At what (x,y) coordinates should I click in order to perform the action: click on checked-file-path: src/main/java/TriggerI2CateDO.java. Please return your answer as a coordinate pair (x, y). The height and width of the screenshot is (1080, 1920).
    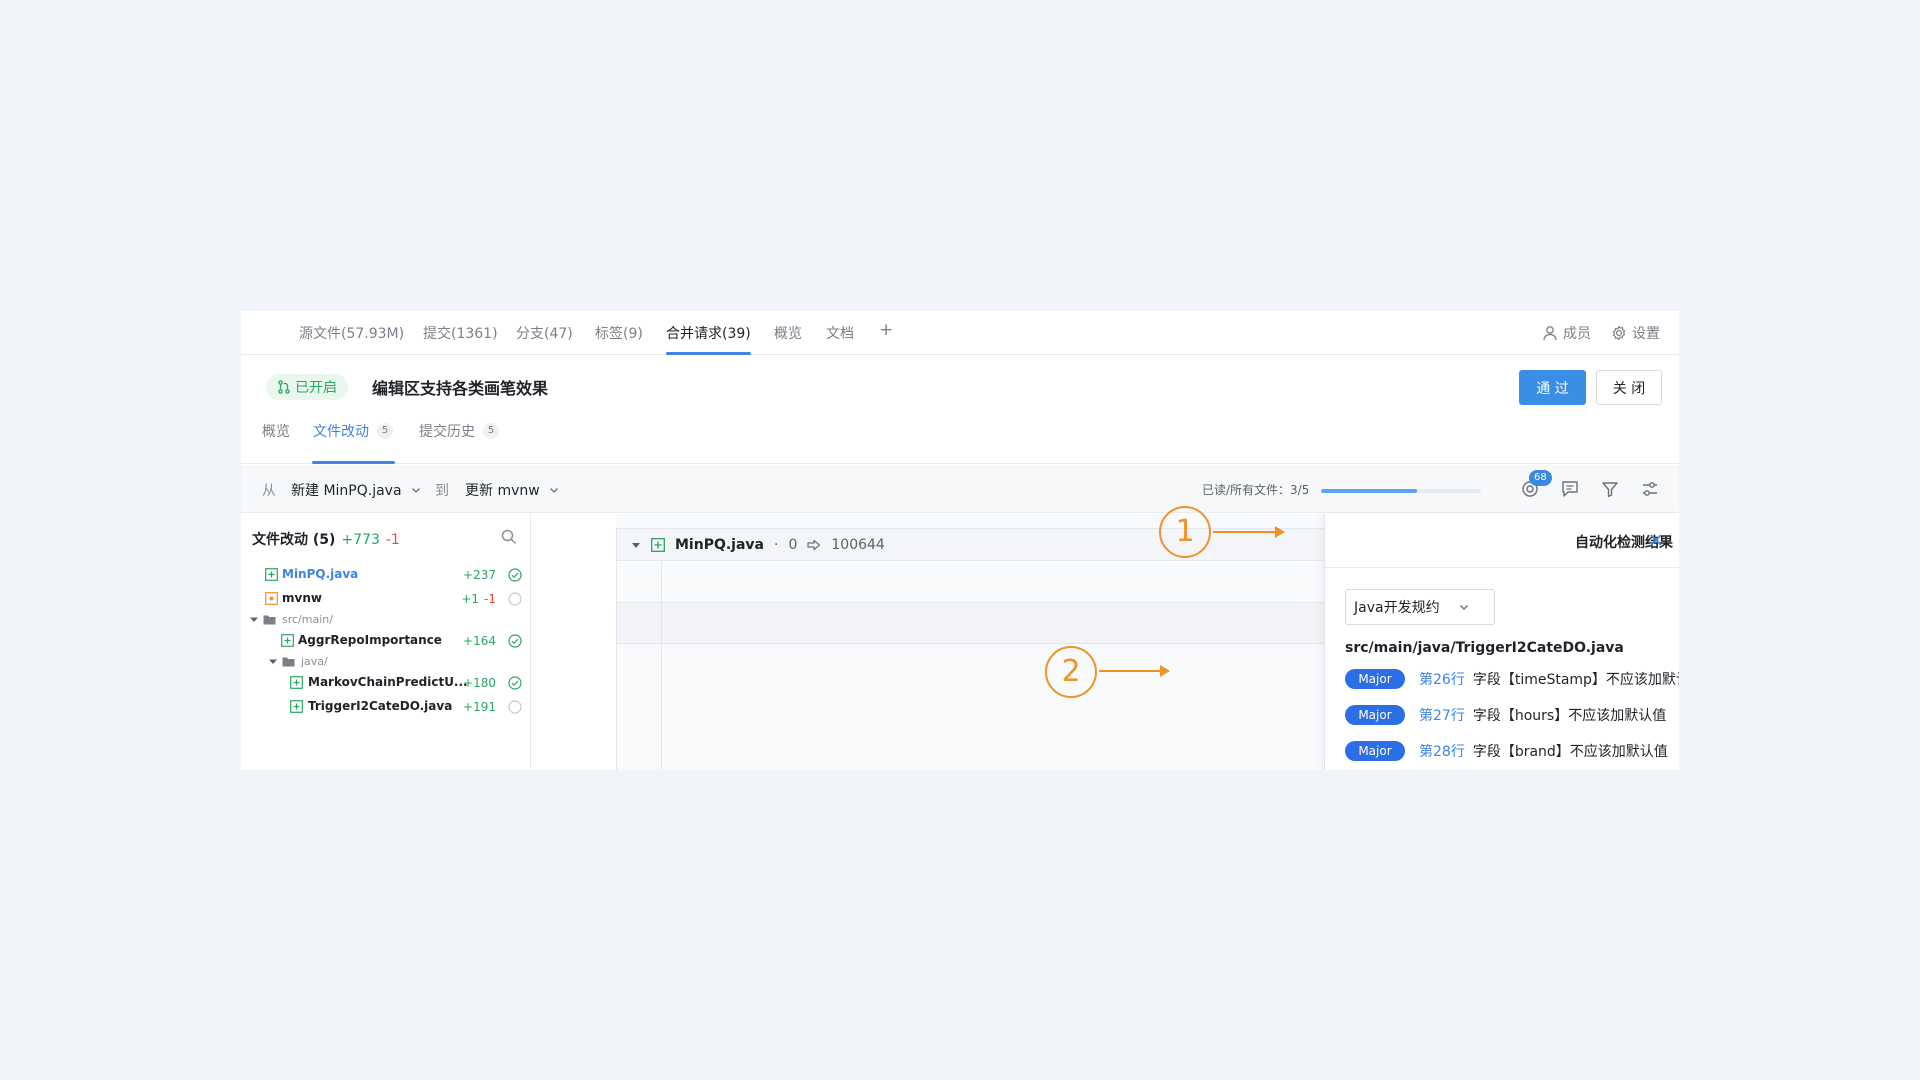
    Looking at the image, I should click on (1484, 648).